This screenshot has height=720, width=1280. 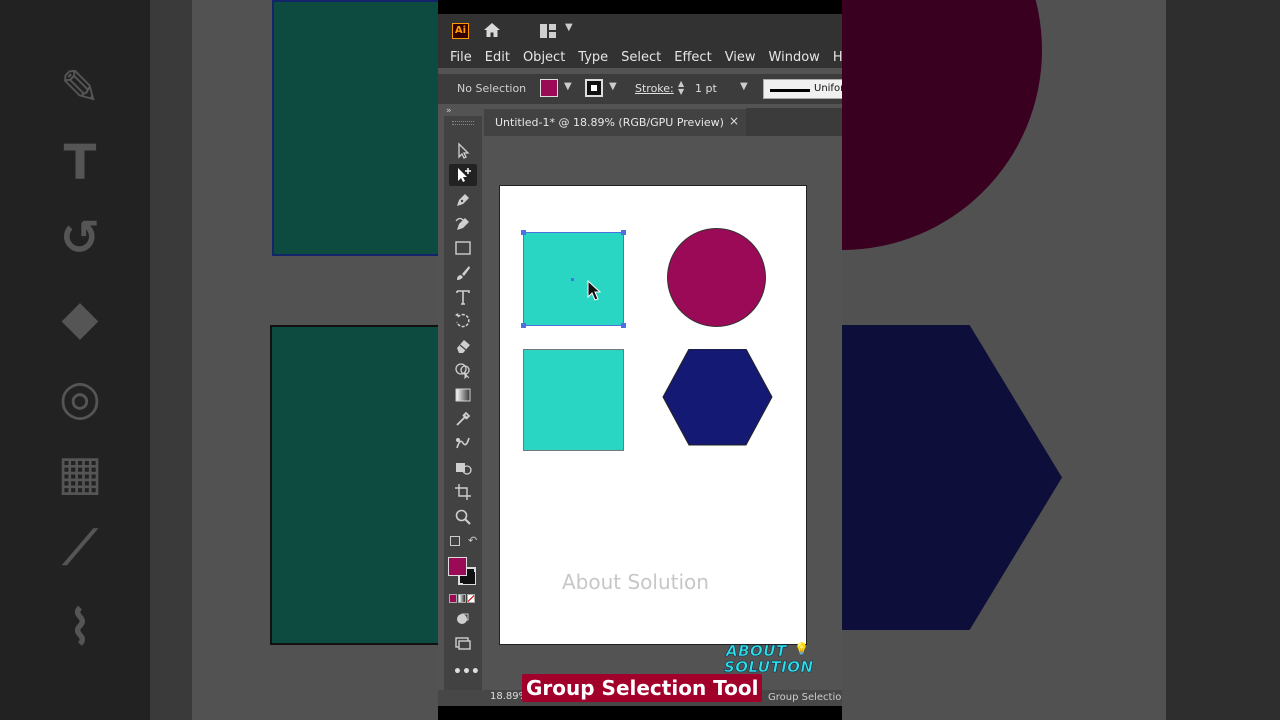 What do you see at coordinates (463, 248) in the screenshot?
I see `rectangle-tool-icon` at bounding box center [463, 248].